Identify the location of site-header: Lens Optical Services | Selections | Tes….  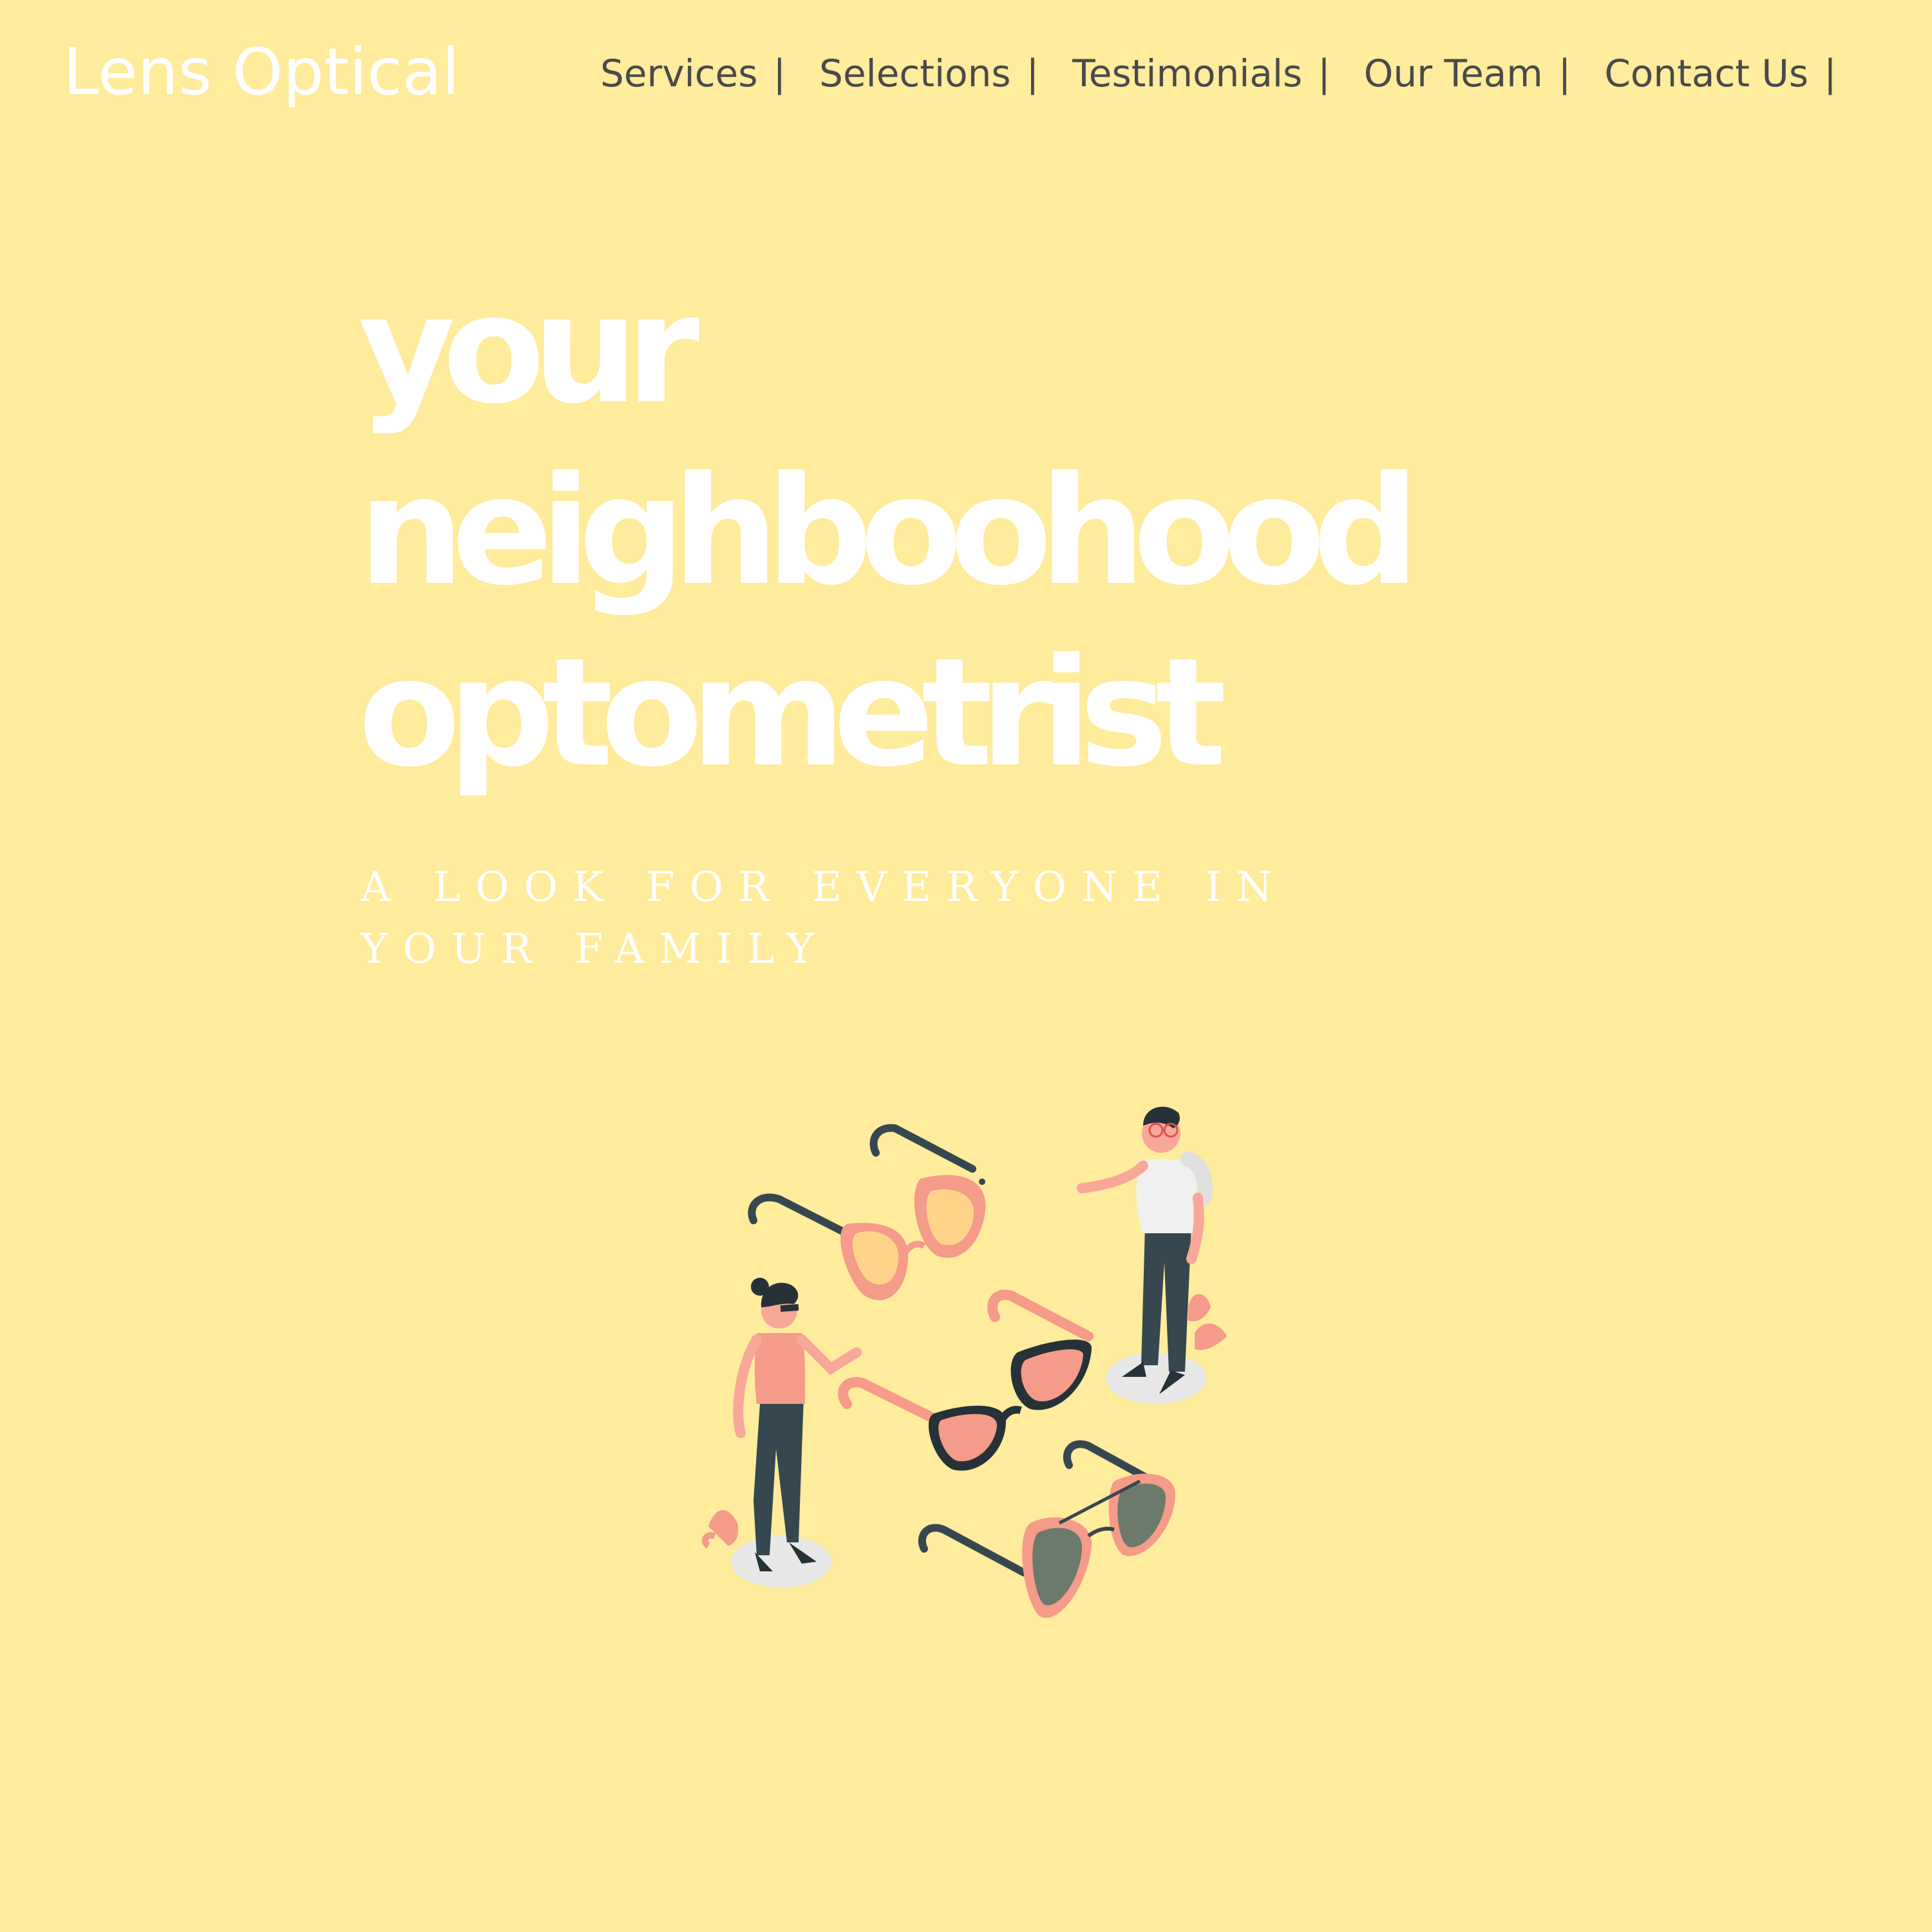
(966, 74).